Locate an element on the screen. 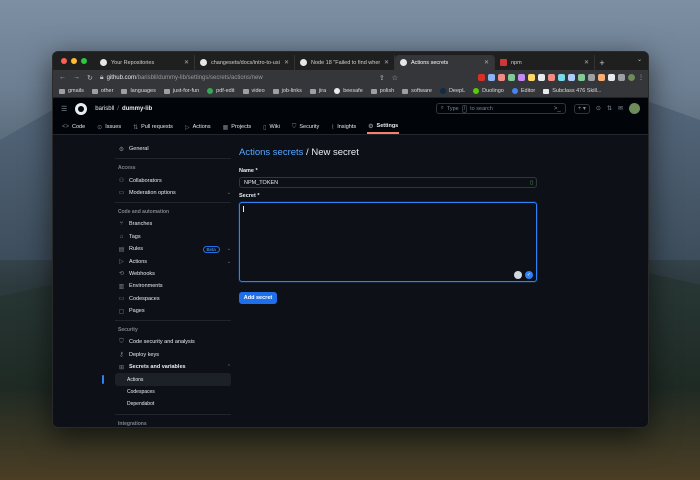 The image size is (700, 480). sidebar-panel-icon is located at coordinates (621, 77).